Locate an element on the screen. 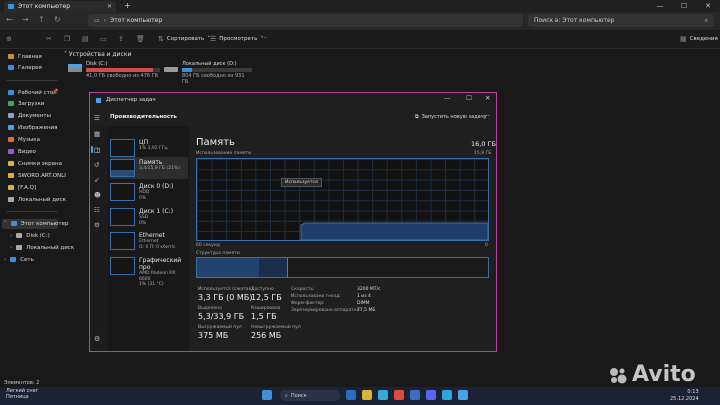 Image resolution: width=720 pixels, height=405 pixels. sidebar-item-this-pc: ˅ Этот компьютер is located at coordinates (36, 223).